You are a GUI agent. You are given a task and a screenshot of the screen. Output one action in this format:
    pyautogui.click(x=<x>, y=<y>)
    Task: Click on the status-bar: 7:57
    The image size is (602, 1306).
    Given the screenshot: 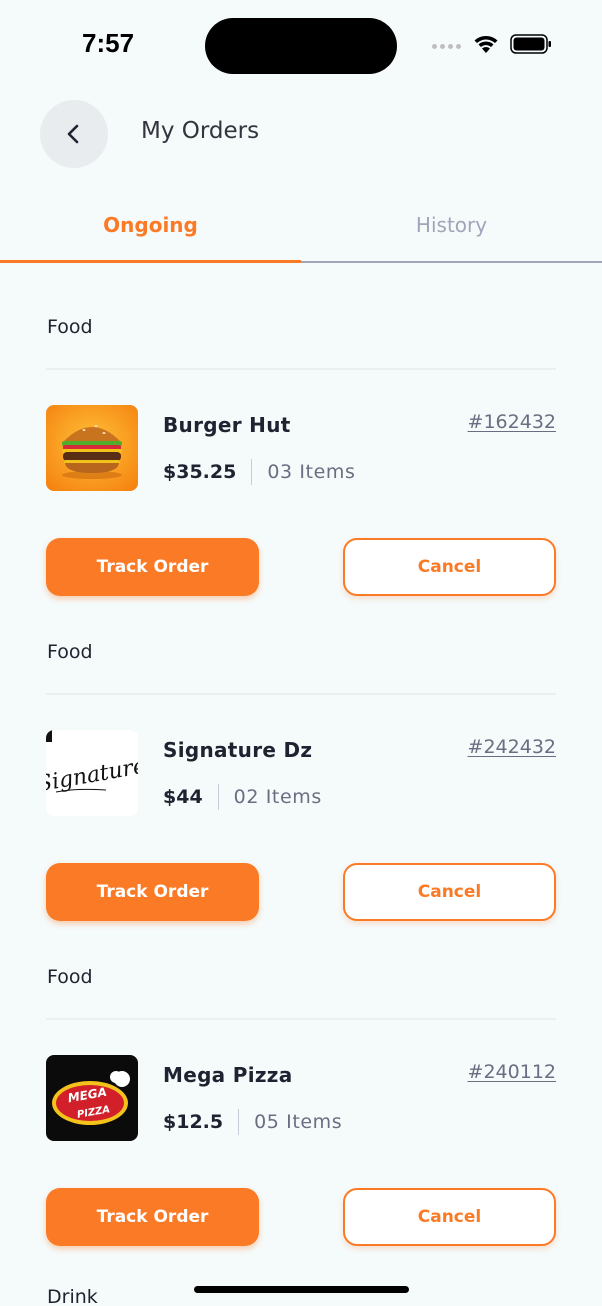 What is the action you would take?
    pyautogui.click(x=301, y=45)
    